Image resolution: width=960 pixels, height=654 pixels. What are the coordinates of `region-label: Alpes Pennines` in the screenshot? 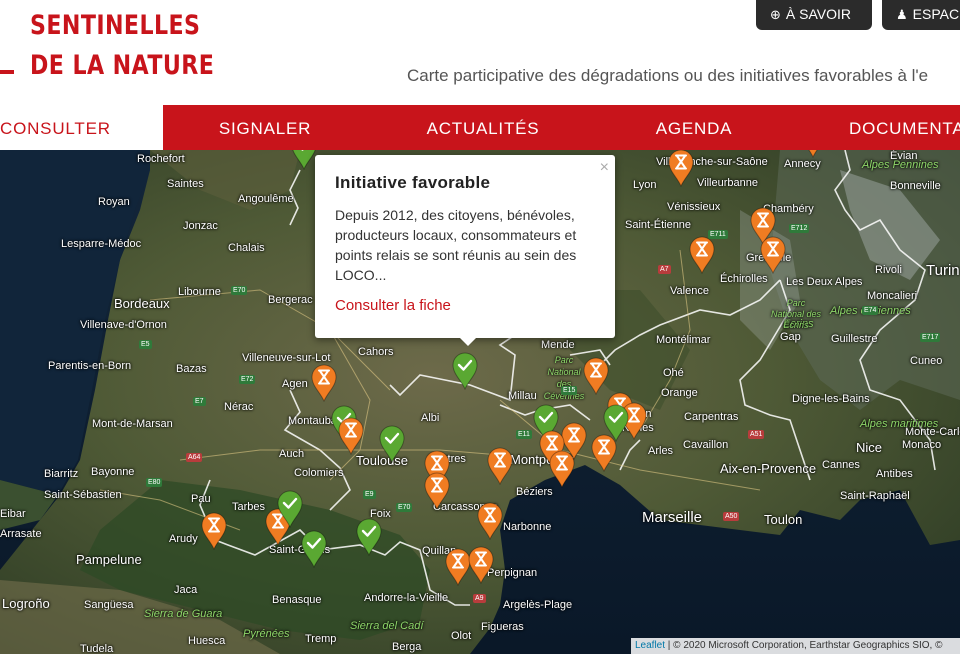 It's located at (900, 165).